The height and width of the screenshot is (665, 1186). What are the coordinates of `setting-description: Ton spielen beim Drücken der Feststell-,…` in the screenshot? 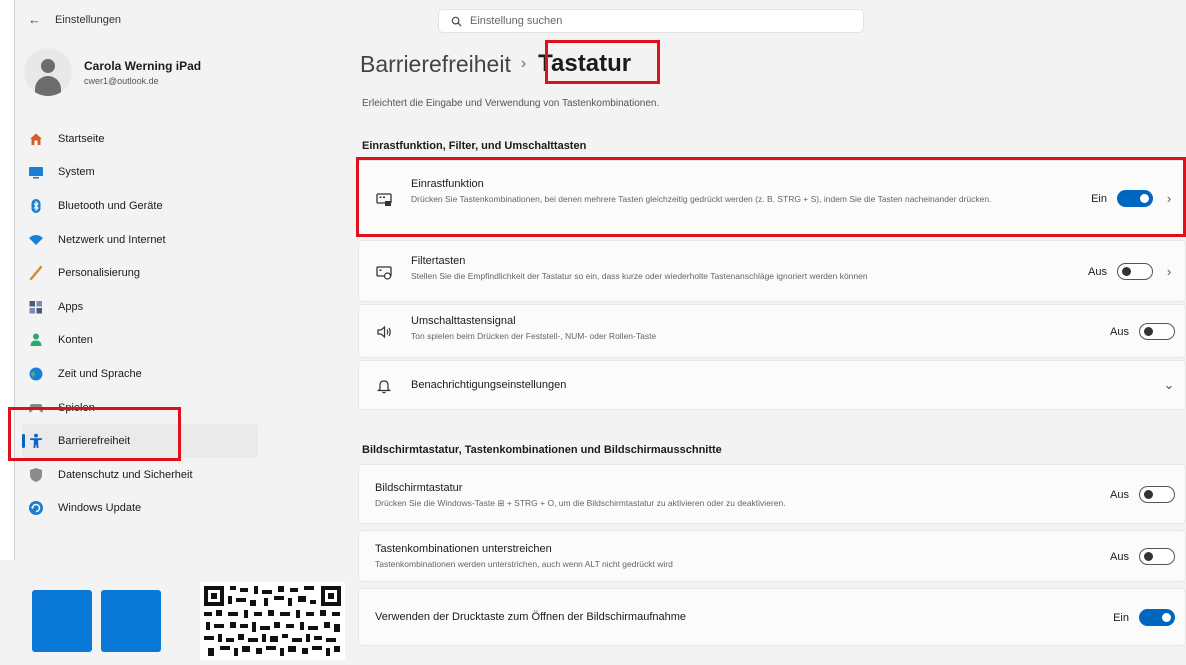 It's located at (534, 336).